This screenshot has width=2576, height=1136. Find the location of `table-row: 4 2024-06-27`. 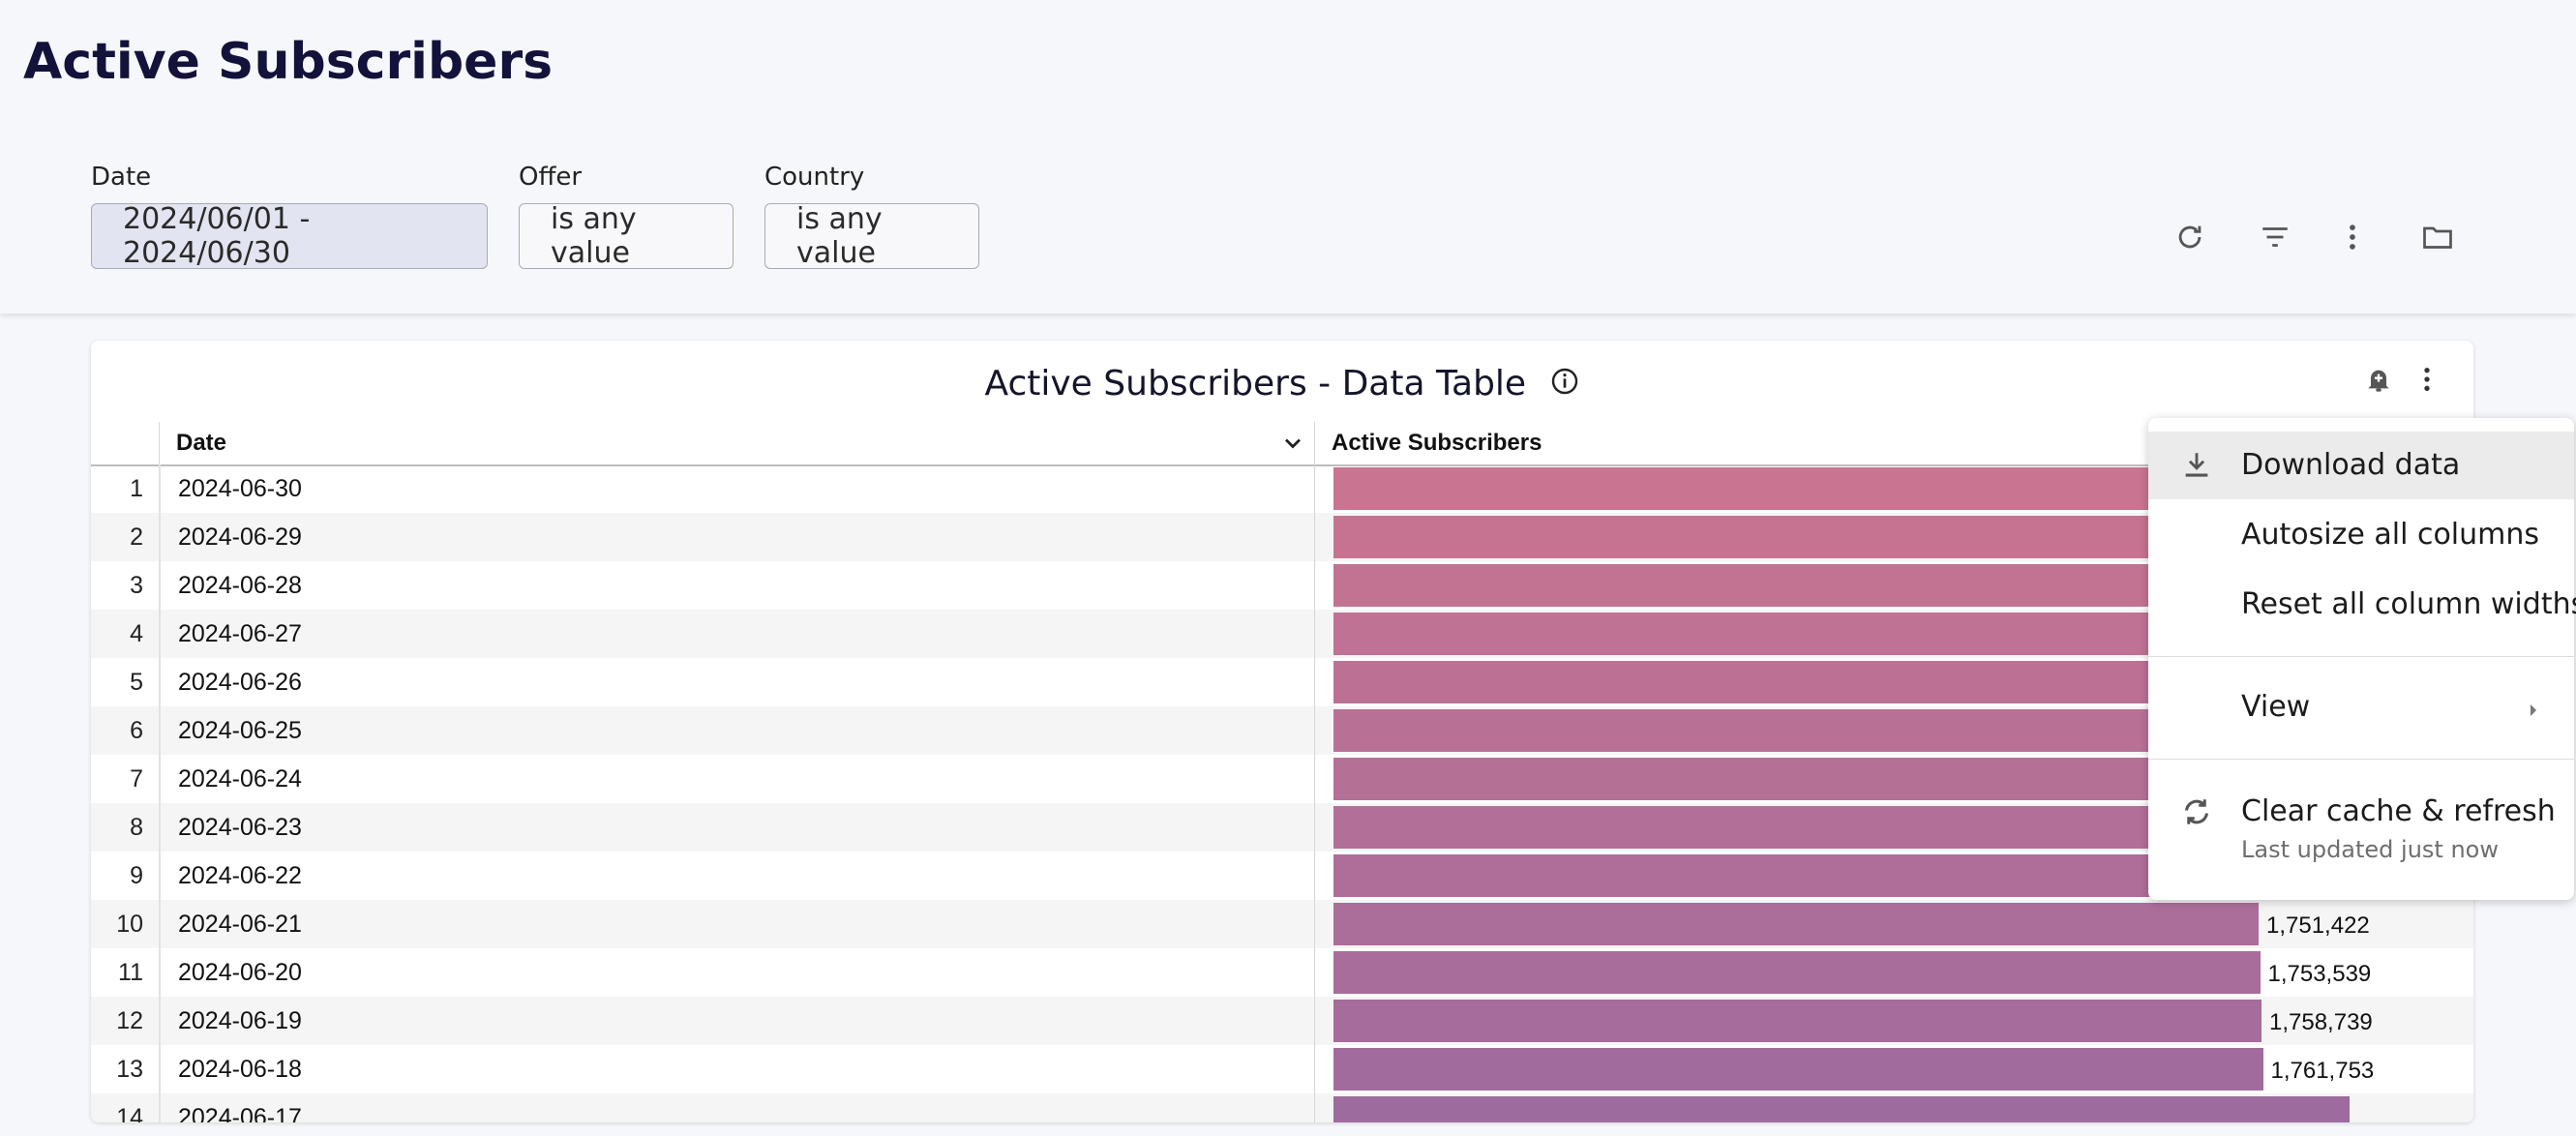

table-row: 4 2024-06-27 is located at coordinates (1282, 634).